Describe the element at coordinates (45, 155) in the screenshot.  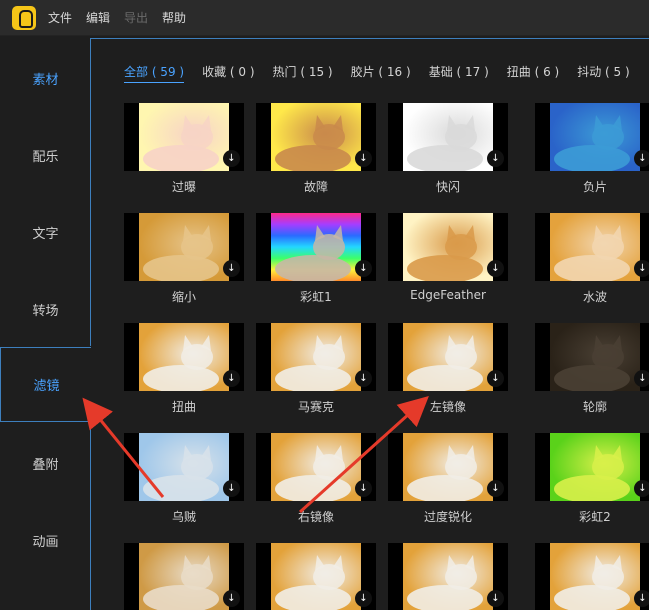
I see `sidebar-item-music: 配乐` at that location.